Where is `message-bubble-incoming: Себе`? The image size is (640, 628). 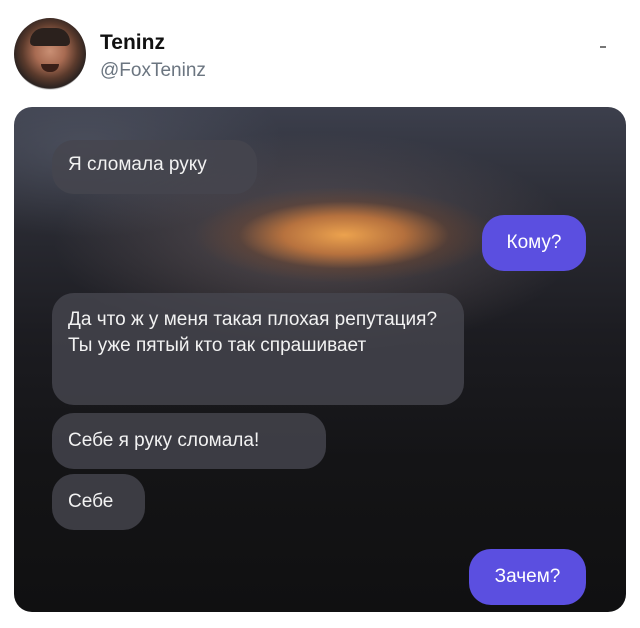 message-bubble-incoming: Себе is located at coordinates (98, 502).